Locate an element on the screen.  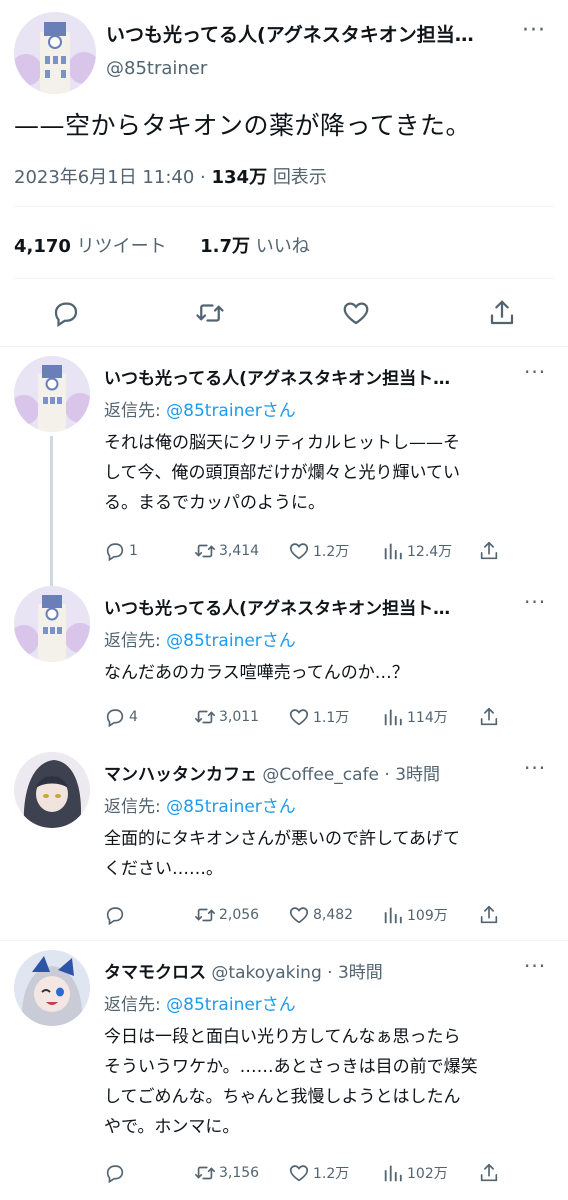
reply-header: マンハッタンカフェ @Coffee_cafe · 3時間 is located at coordinates (314, 772).